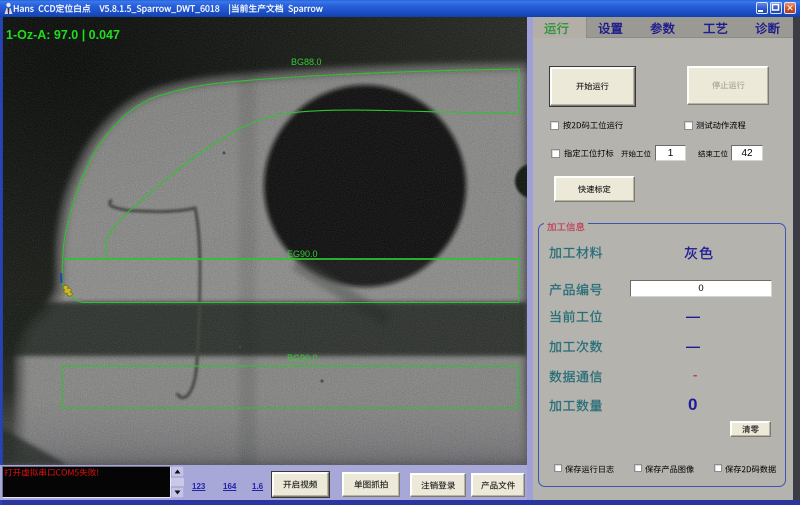  Describe the element at coordinates (63, 35) in the screenshot. I see `svg-text: 1-Oz-A: 97.0 | 0.047` at that location.